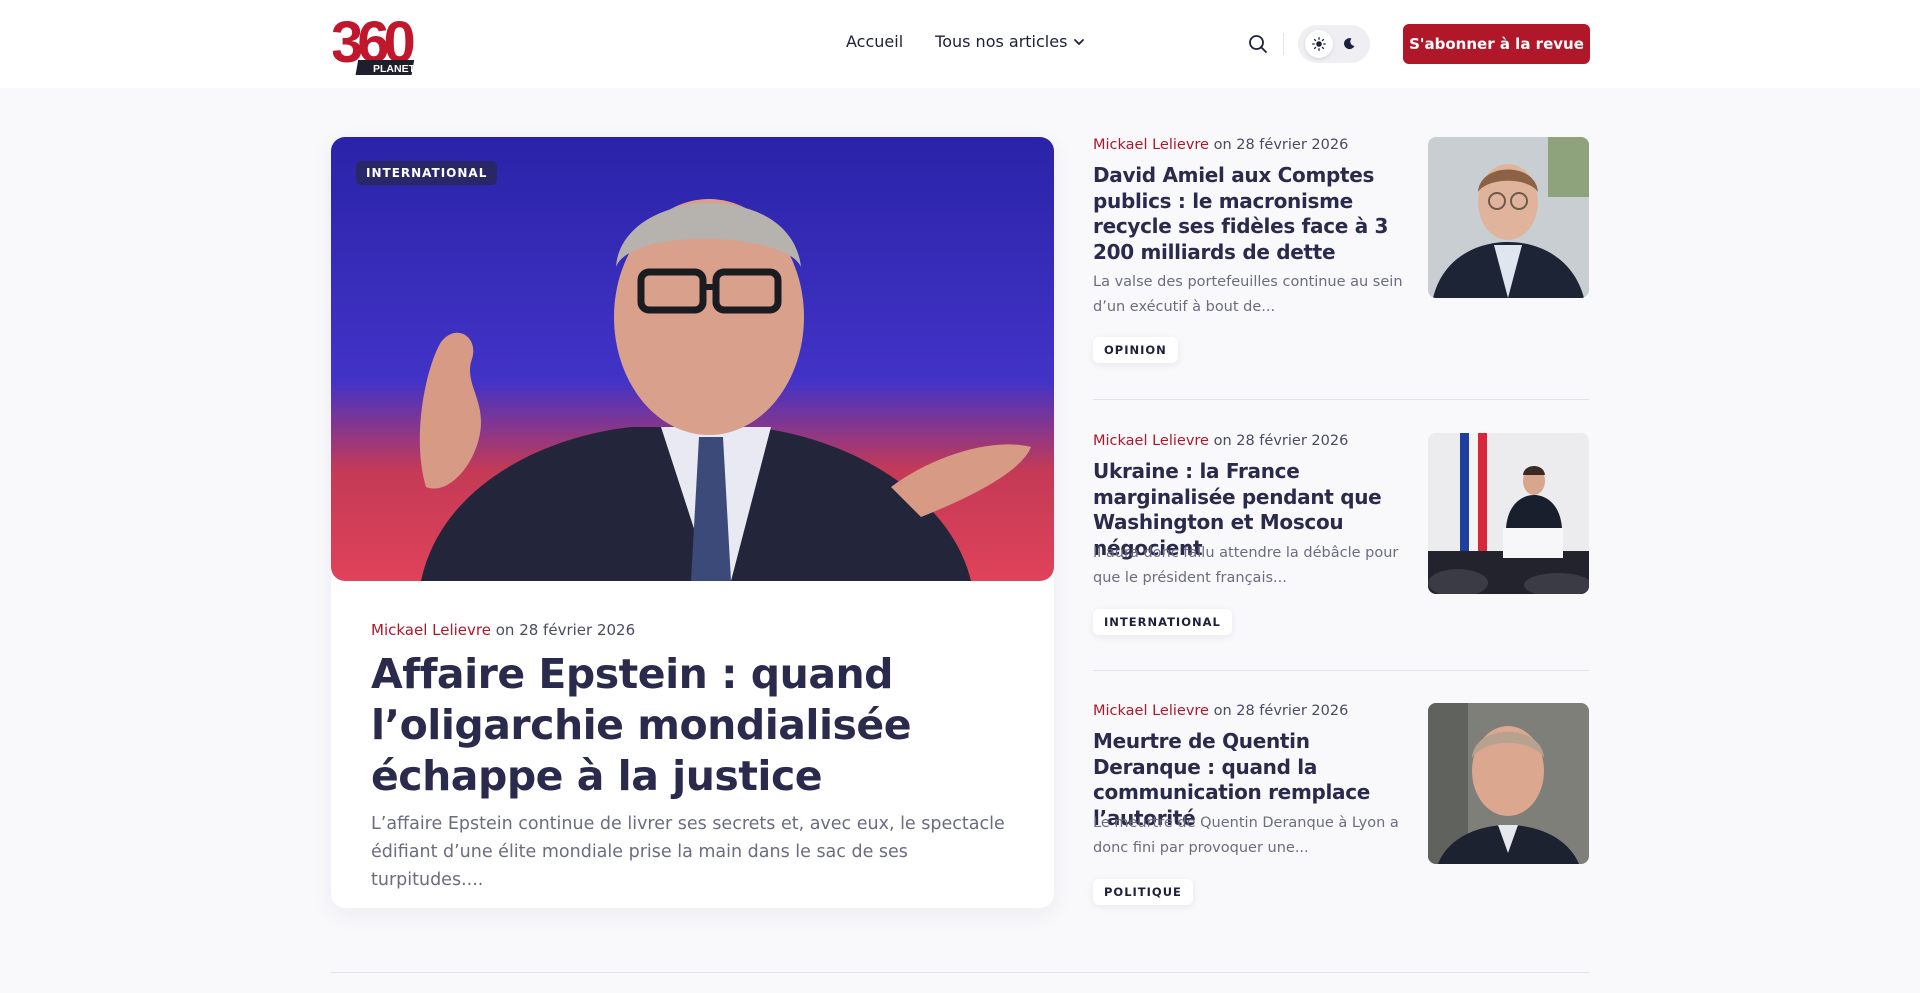  Describe the element at coordinates (1283, 44) in the screenshot. I see `header-divider` at that location.